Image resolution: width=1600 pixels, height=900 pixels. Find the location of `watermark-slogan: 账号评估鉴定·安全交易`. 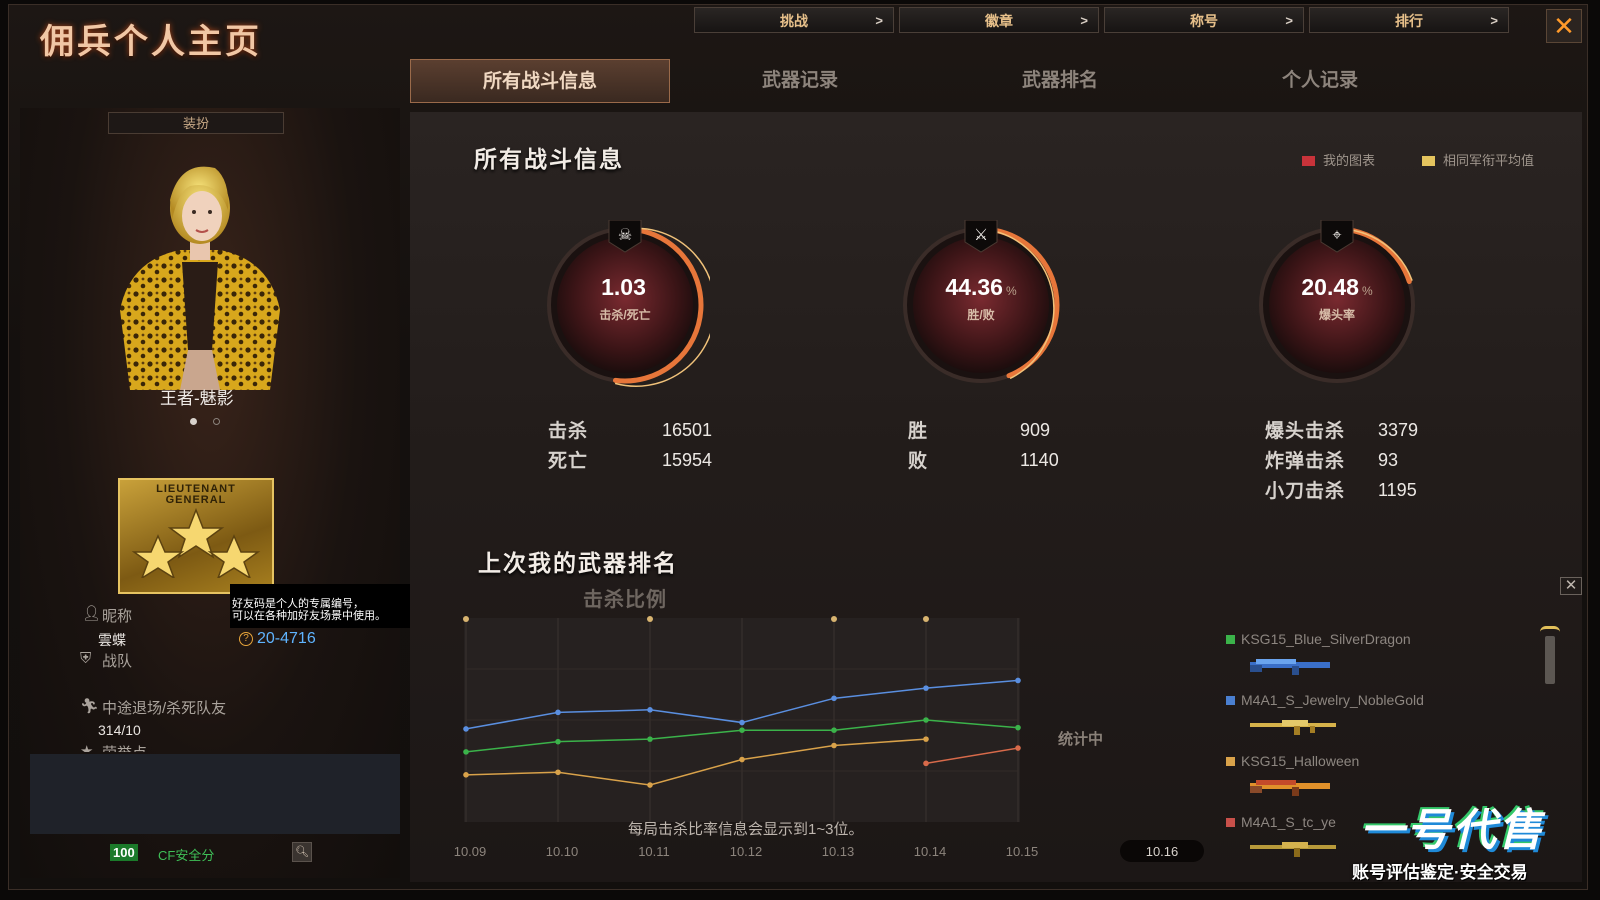

watermark-slogan: 账号评估鉴定·安全交易 is located at coordinates (1440, 872).